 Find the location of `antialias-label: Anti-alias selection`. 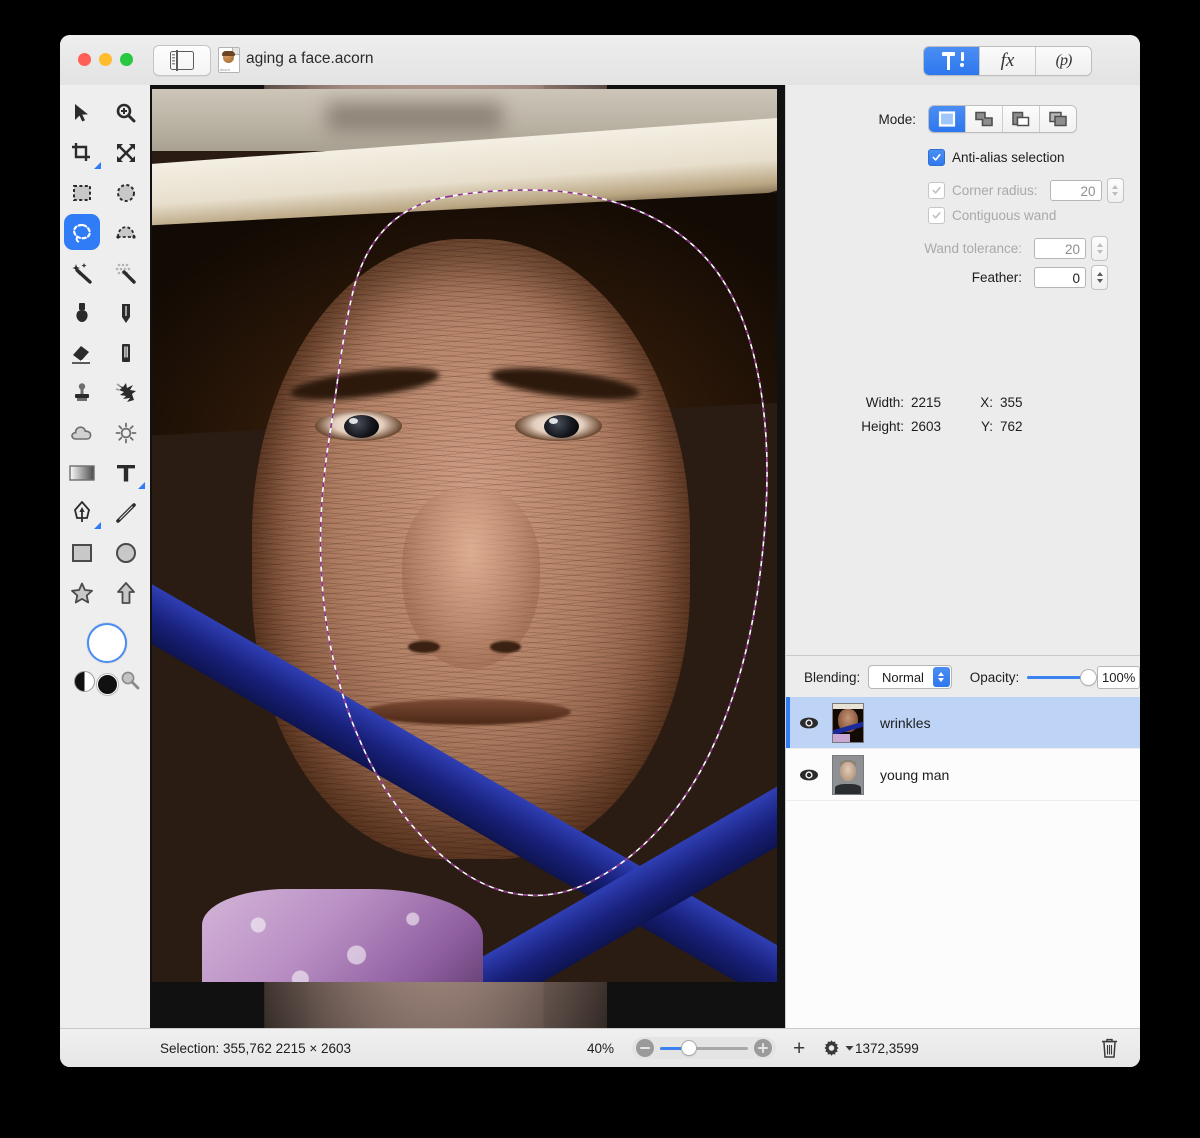

antialias-label: Anti-alias selection is located at coordinates (1008, 157).